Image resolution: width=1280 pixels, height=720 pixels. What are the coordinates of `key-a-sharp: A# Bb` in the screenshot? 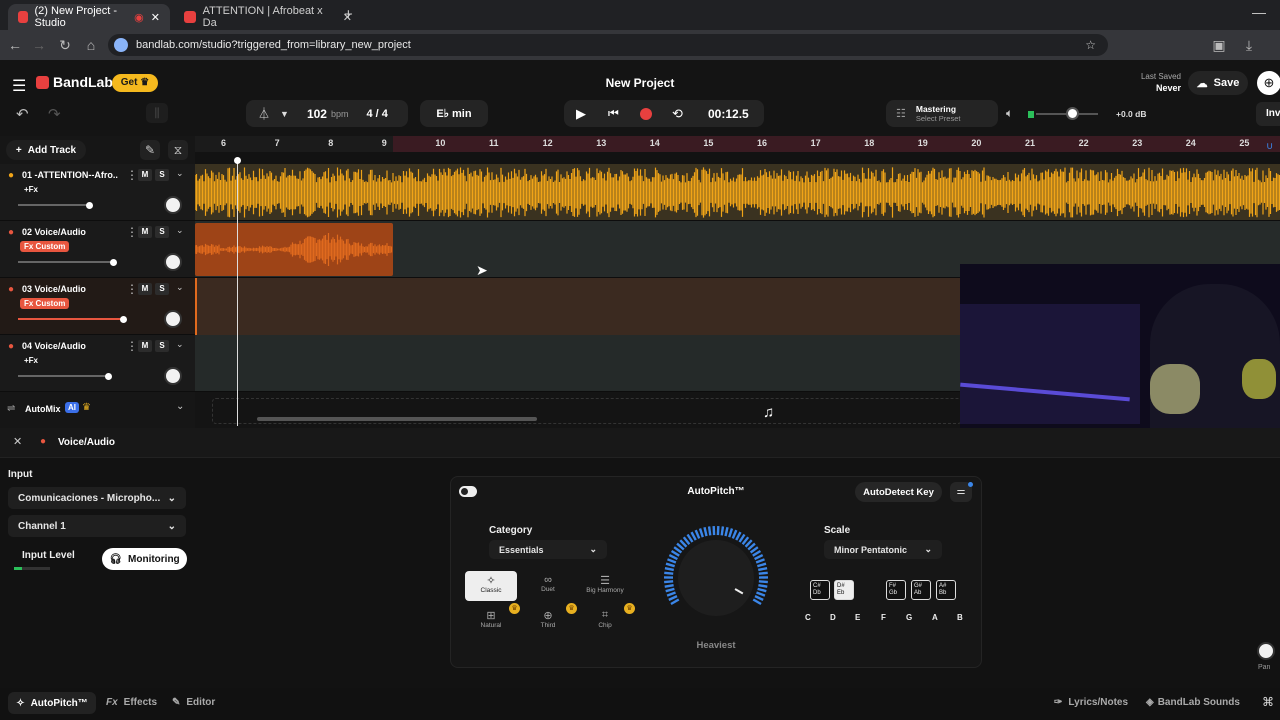 It's located at (946, 590).